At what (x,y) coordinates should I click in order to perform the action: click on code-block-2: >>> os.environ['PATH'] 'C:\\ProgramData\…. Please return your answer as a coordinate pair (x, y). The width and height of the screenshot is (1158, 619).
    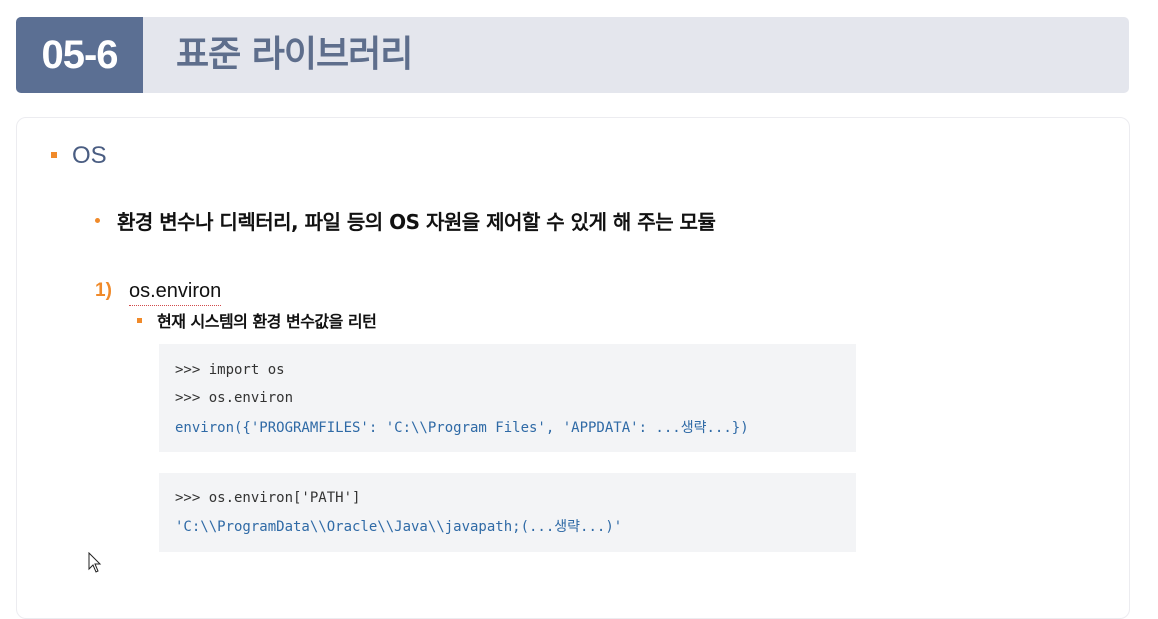
    Looking at the image, I should click on (507, 512).